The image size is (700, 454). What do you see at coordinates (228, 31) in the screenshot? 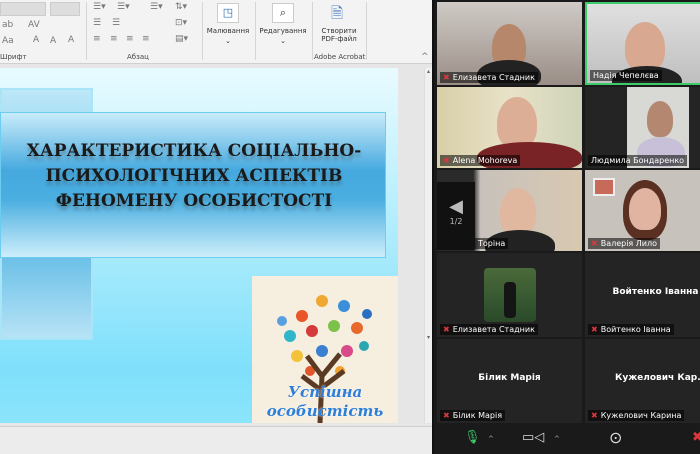
I see `drawing-button: Малювання` at bounding box center [228, 31].